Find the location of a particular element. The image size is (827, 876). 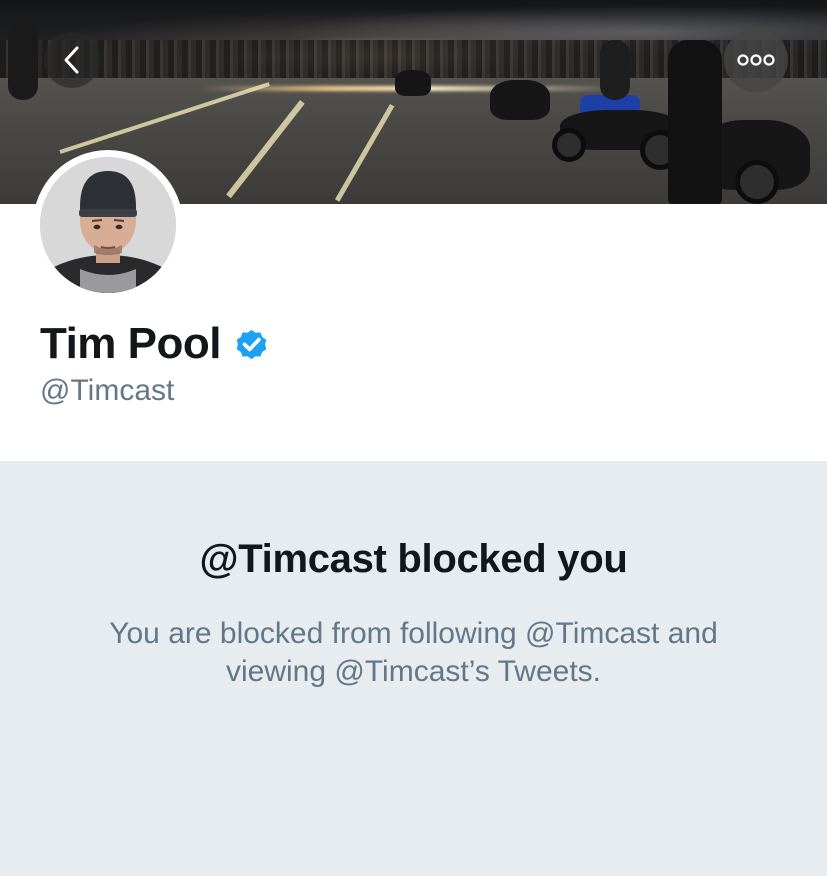

more-horizontal-icon is located at coordinates (756, 60).